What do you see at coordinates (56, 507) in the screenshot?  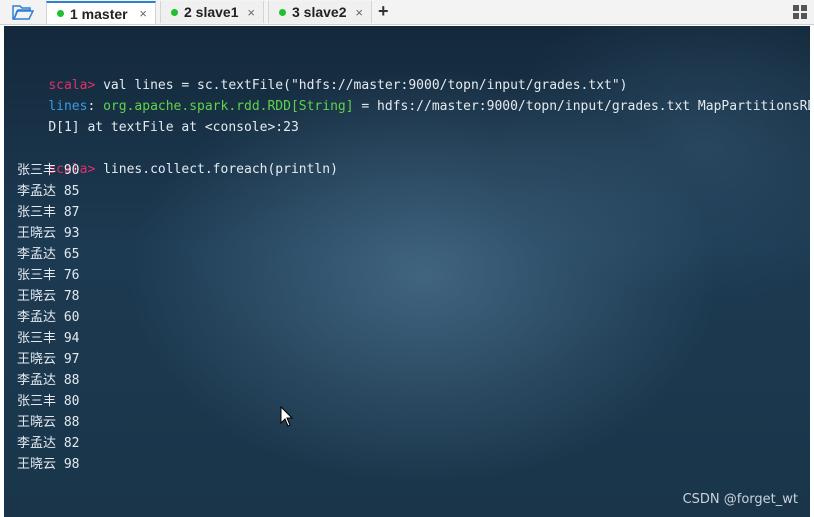 I see `command-line: scala>` at bounding box center [56, 507].